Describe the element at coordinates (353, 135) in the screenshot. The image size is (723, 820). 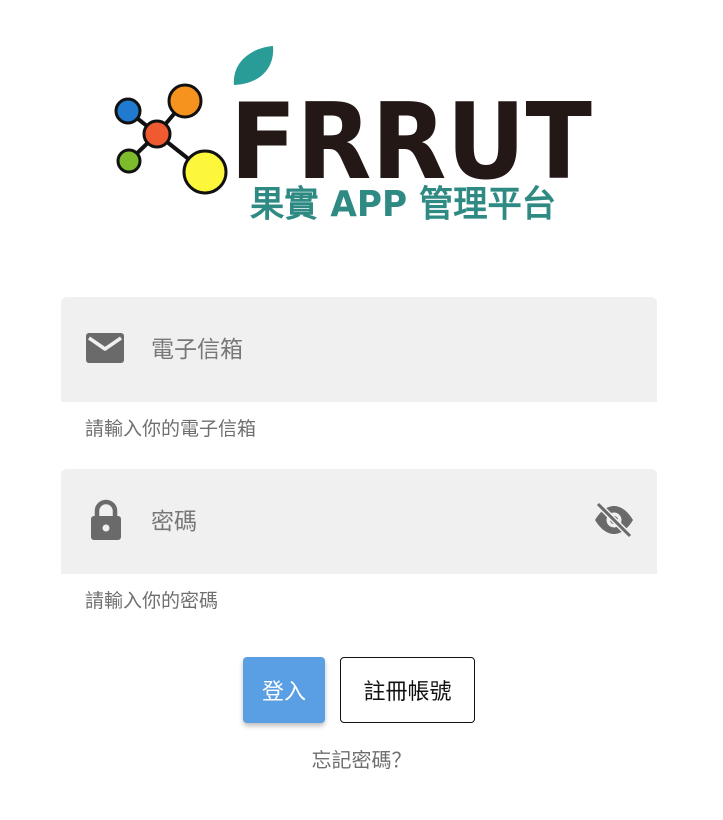
I see `app-logo: FRRUT 果實 APP 管理平台` at that location.